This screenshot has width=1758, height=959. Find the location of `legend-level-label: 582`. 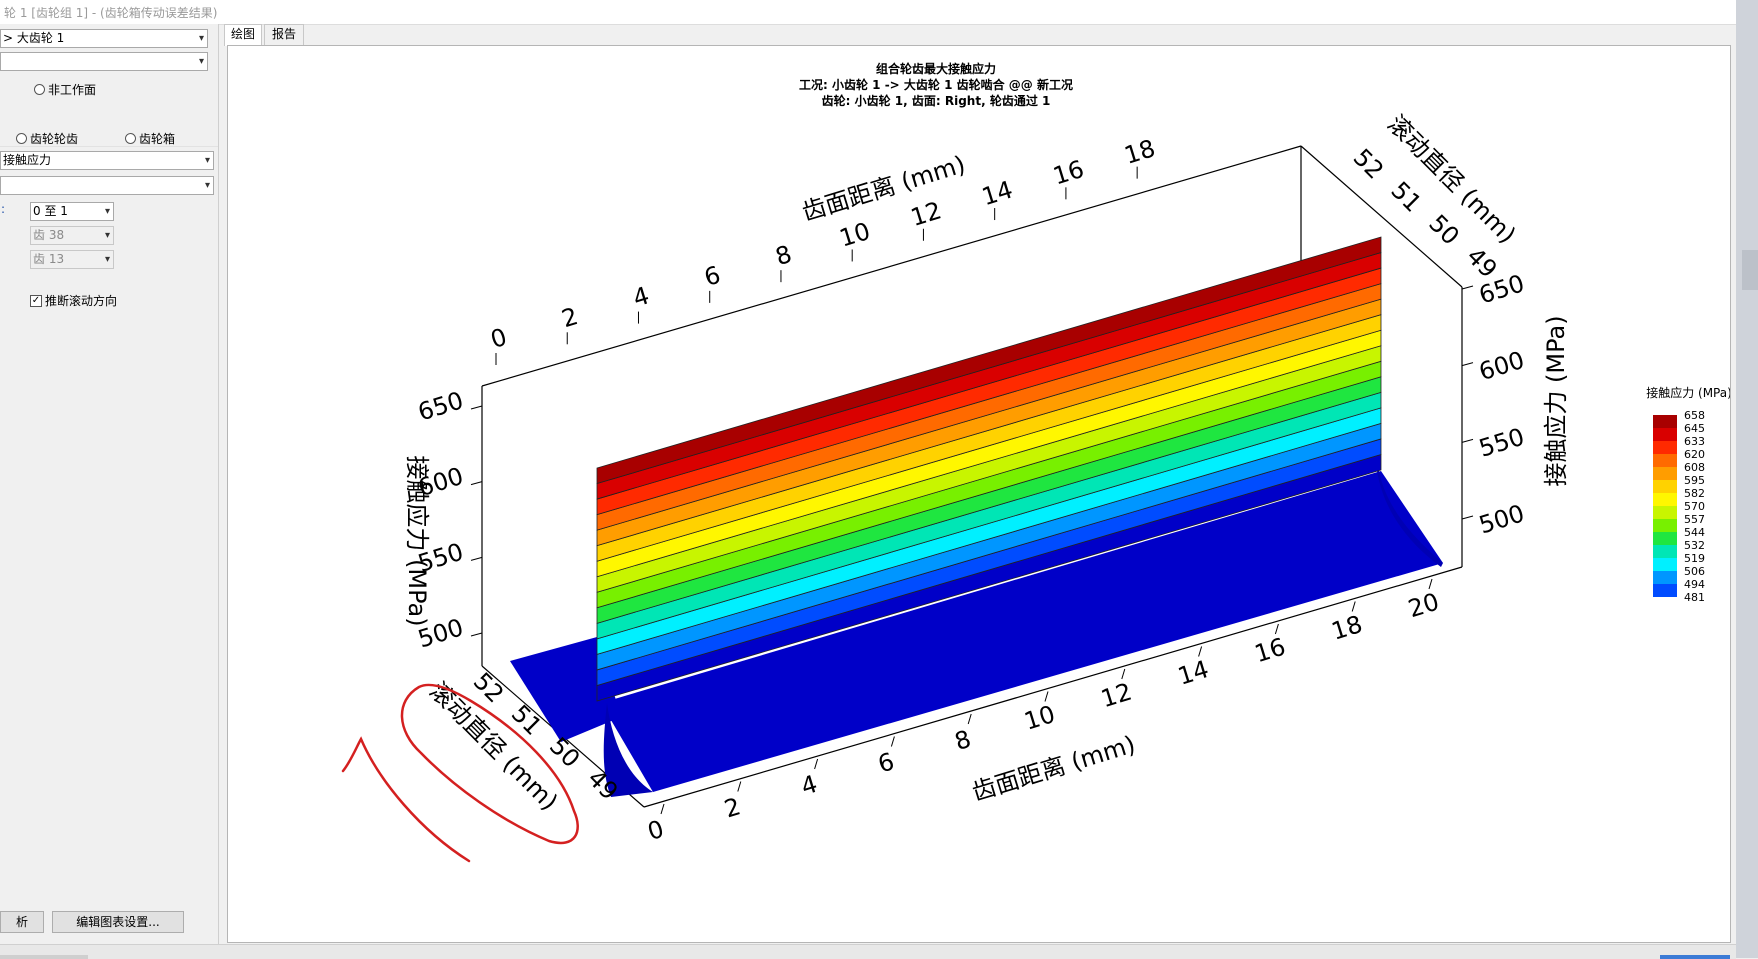

legend-level-label: 582 is located at coordinates (1694, 493).